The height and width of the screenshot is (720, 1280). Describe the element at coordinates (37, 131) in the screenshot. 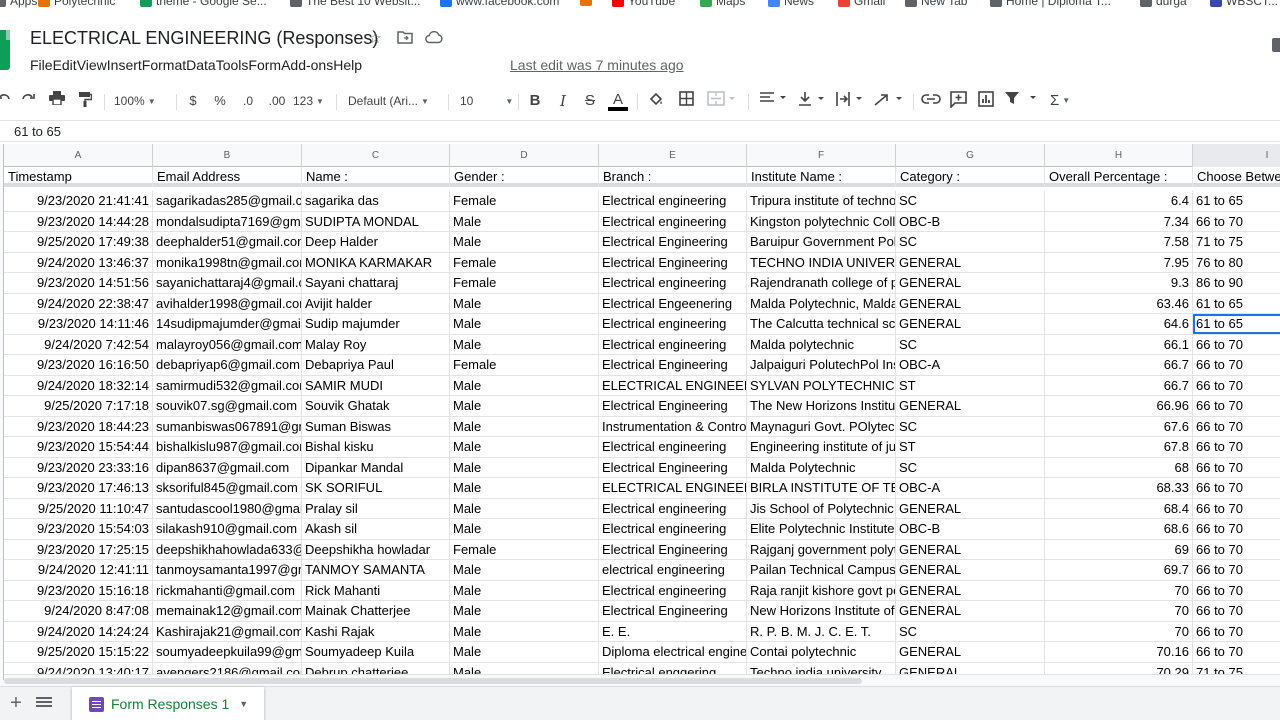

I see `formula-input: 61 to 65` at that location.